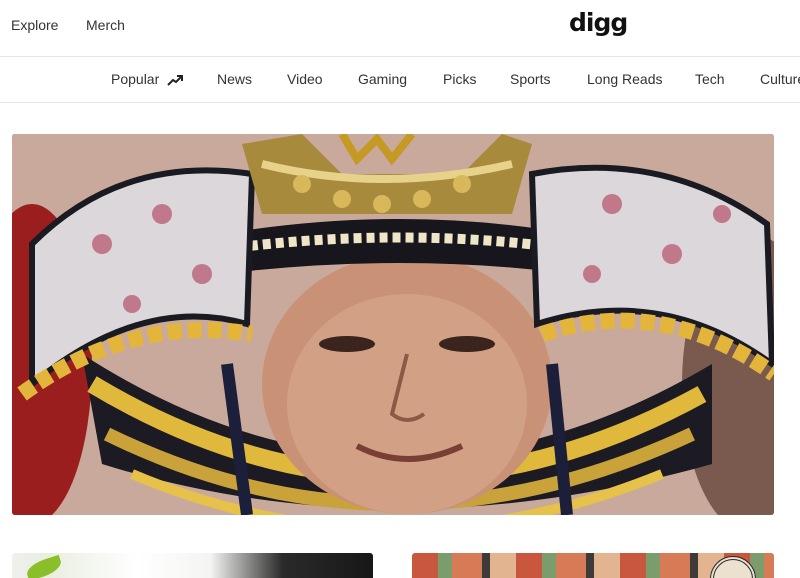 This screenshot has width=800, height=578. What do you see at coordinates (459, 79) in the screenshot?
I see `nav-item-picks: Picks` at bounding box center [459, 79].